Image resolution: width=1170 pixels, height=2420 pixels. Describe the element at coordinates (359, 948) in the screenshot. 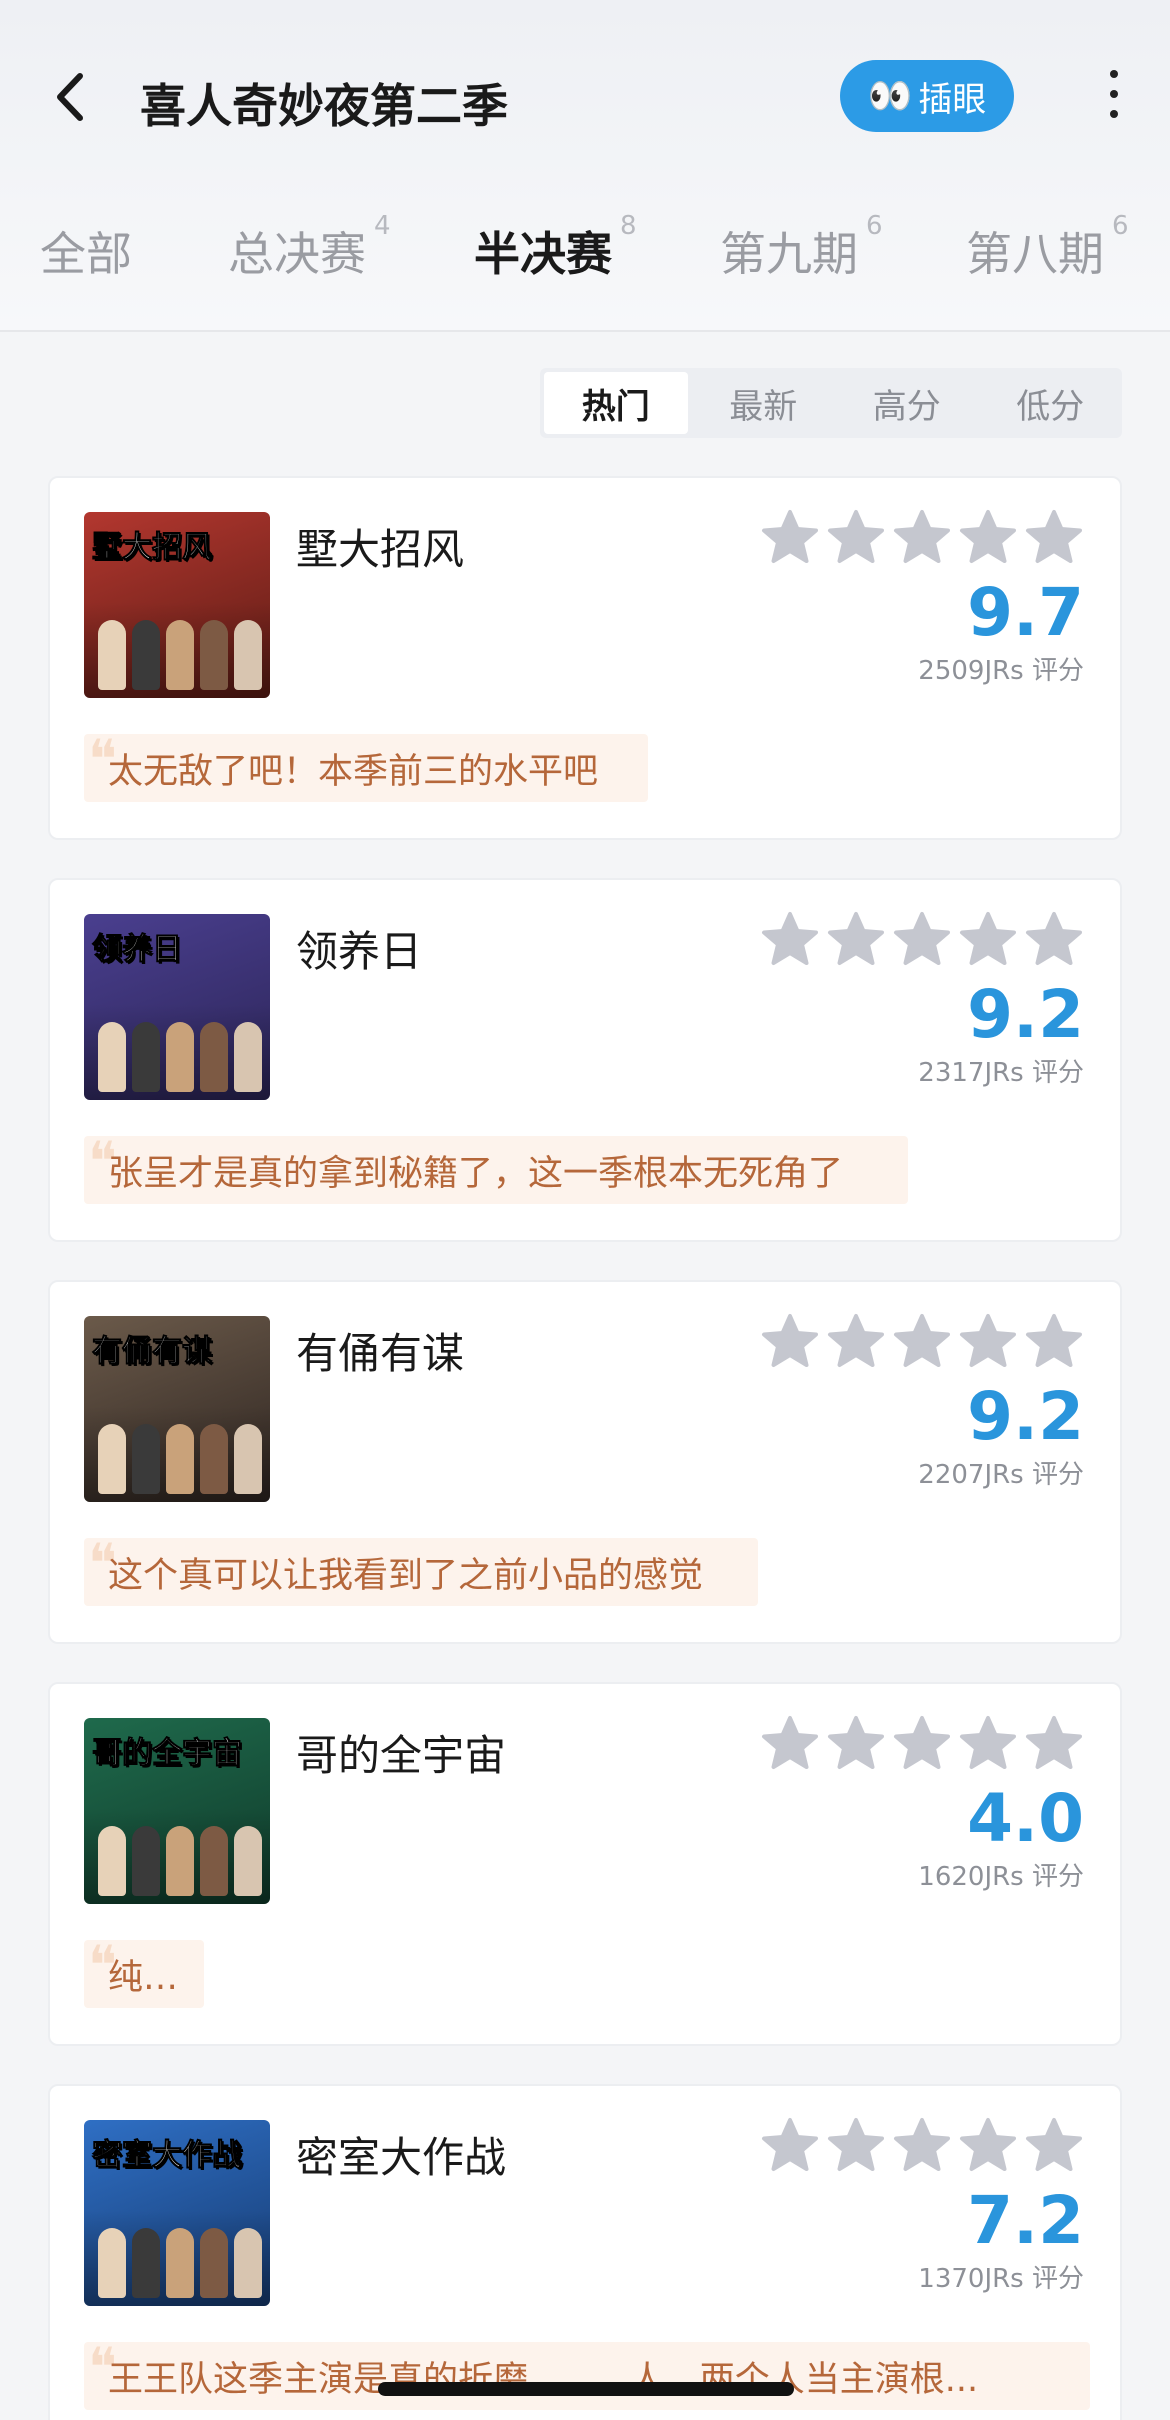

I see `sketch-name: 领养日` at that location.